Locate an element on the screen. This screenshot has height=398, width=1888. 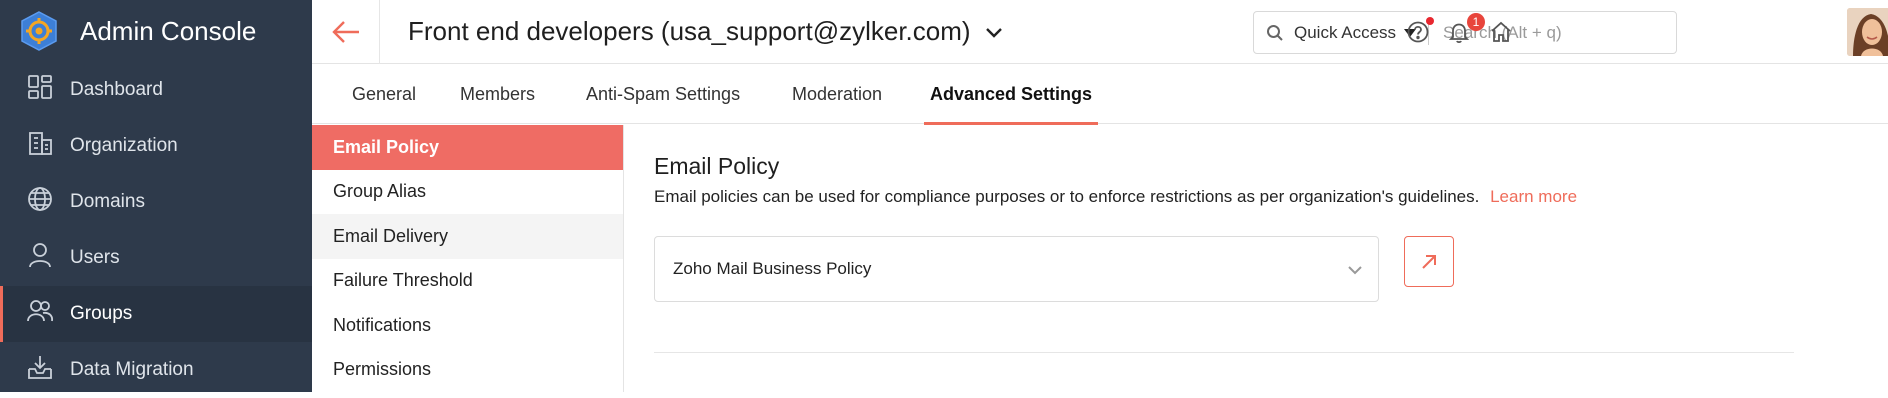
submenu-item-email-policy: Email Policy is located at coordinates (467, 147).